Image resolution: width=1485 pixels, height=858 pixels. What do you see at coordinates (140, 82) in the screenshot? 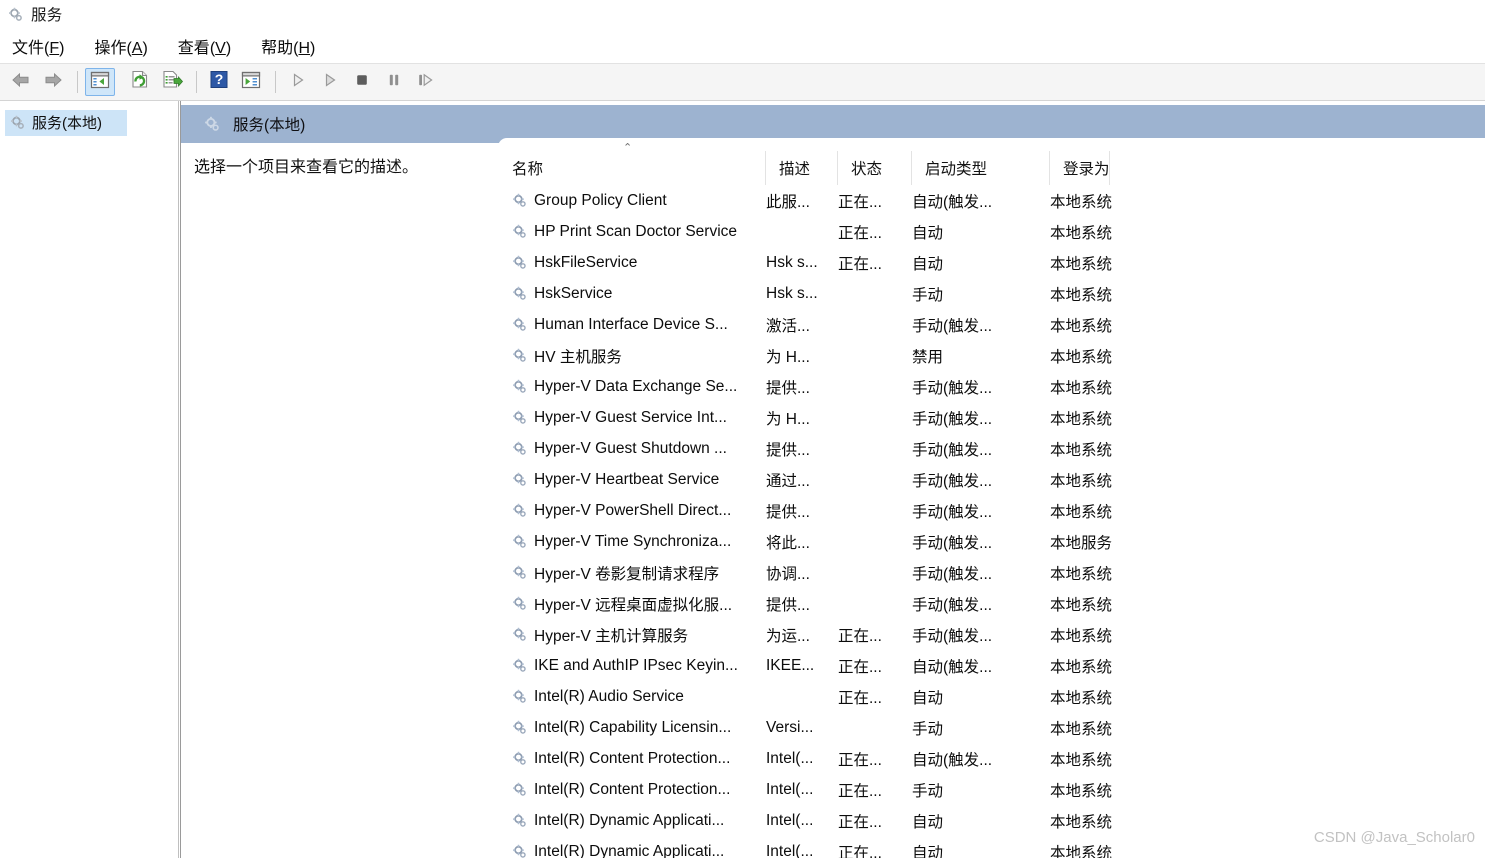
I see `refresh-button` at bounding box center [140, 82].